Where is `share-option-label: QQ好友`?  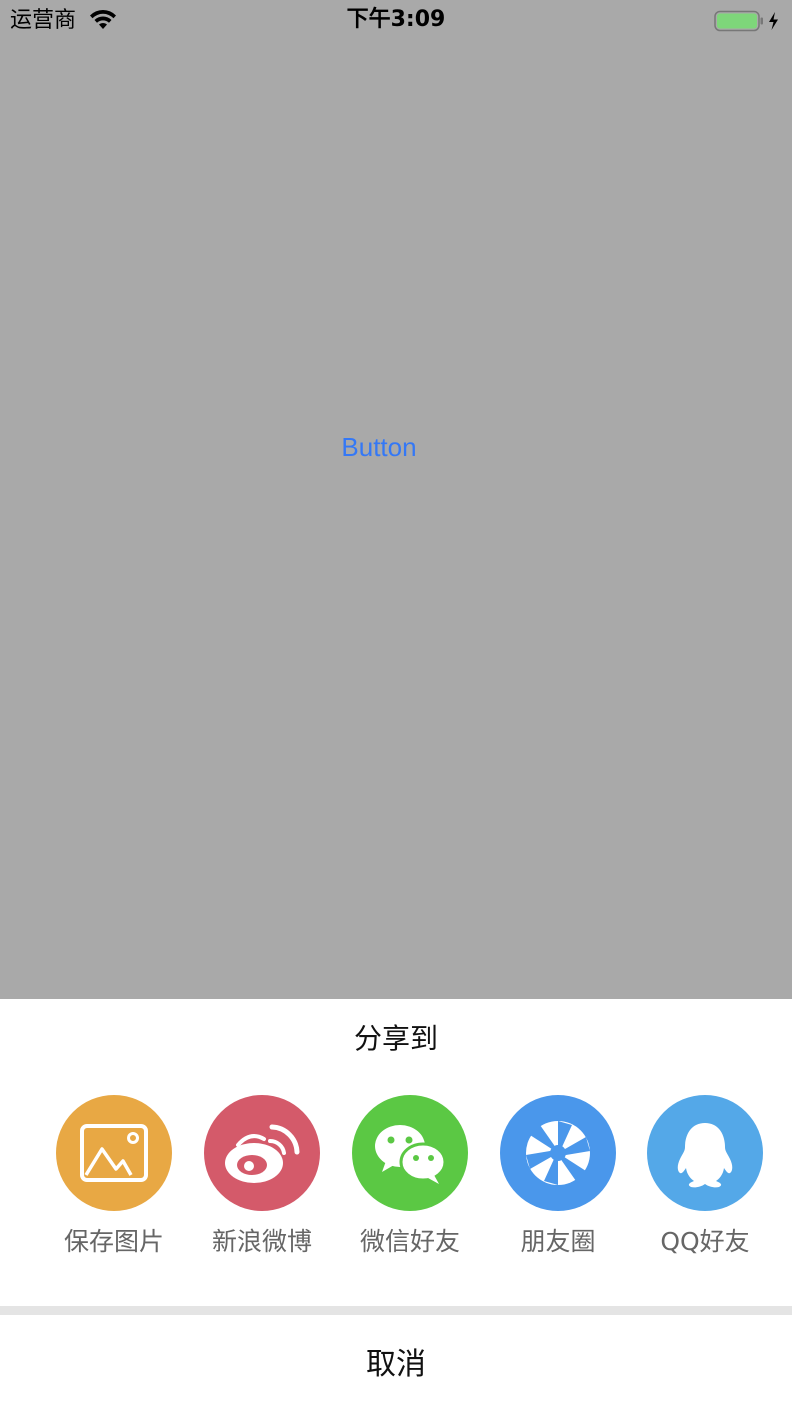 share-option-label: QQ好友 is located at coordinates (705, 1241).